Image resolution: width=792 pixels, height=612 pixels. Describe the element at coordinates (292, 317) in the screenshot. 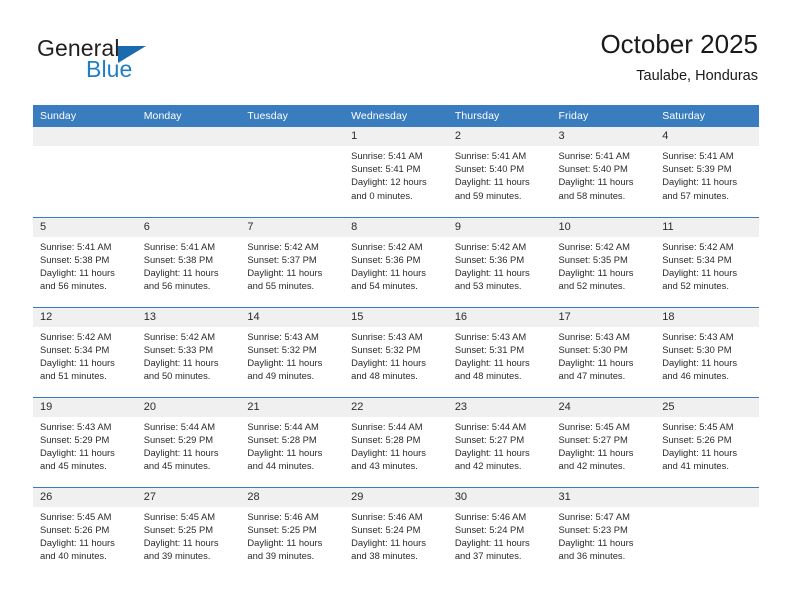

I see `day-number: 14` at that location.